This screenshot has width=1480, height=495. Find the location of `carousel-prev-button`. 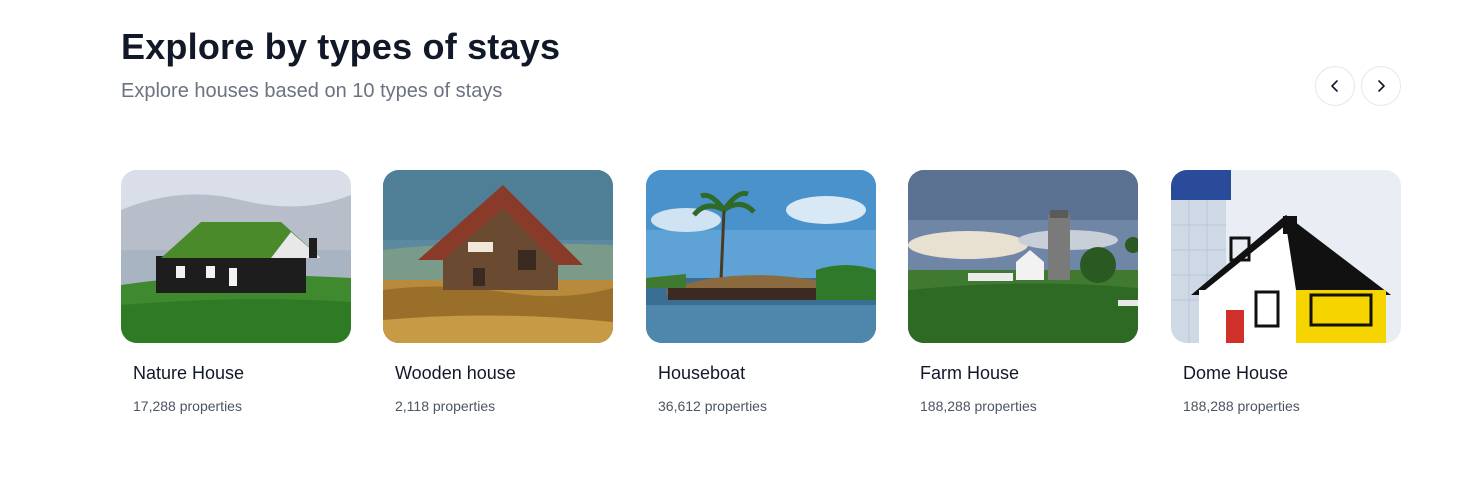

carousel-prev-button is located at coordinates (1335, 86).